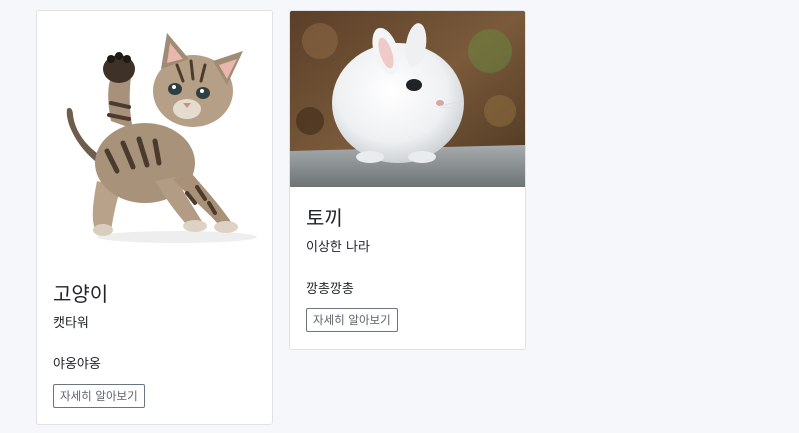 This screenshot has height=433, width=799. Describe the element at coordinates (71, 323) in the screenshot. I see `card-subtitle: 캣타워` at that location.